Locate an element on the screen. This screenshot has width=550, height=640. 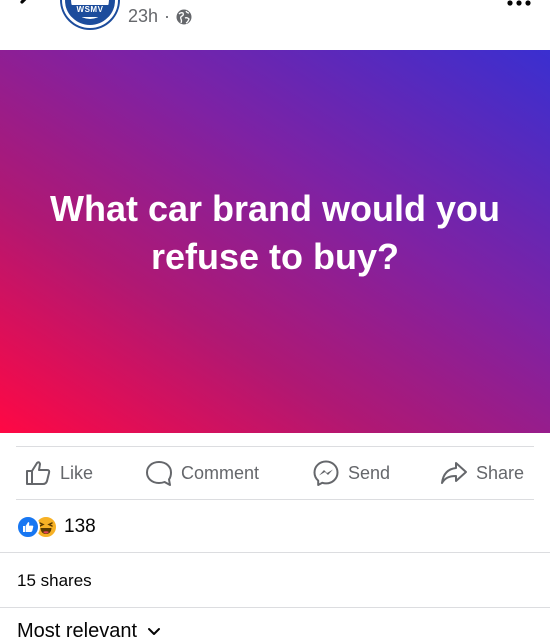
like-button: Like is located at coordinates (58, 473).